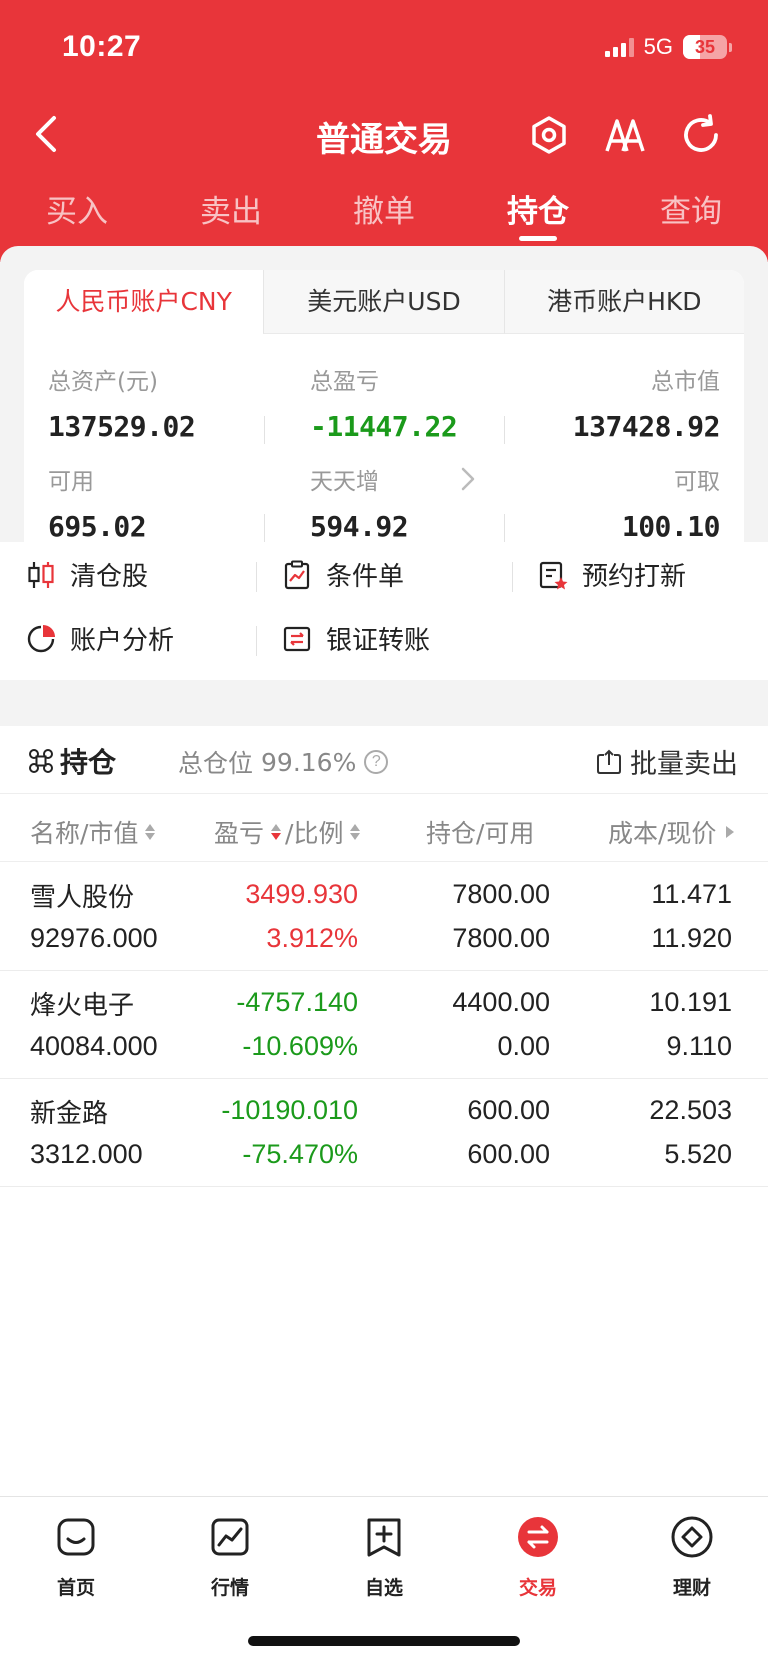 The width and height of the screenshot is (768, 1663). What do you see at coordinates (384, 828) in the screenshot?
I see `positions-column-header: 名称/市值 盈亏 /比例 持仓/可用 成本/现价` at bounding box center [384, 828].